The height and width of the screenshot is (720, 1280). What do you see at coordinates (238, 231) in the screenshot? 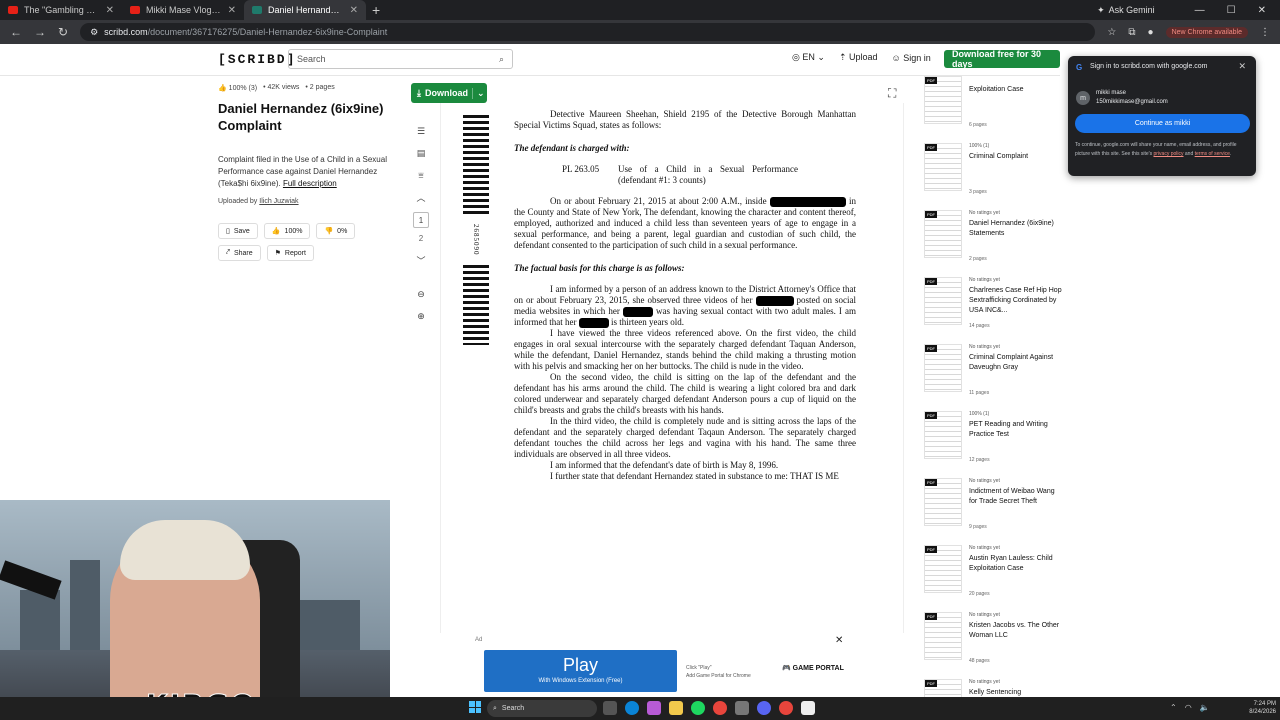
I see `save-button: ▯ Save` at bounding box center [238, 231].